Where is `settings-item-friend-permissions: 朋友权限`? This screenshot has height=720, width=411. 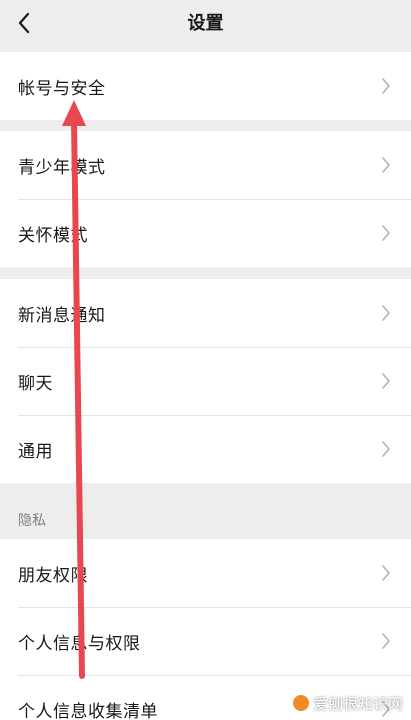 settings-item-friend-permissions: 朋友权限 is located at coordinates (205, 573).